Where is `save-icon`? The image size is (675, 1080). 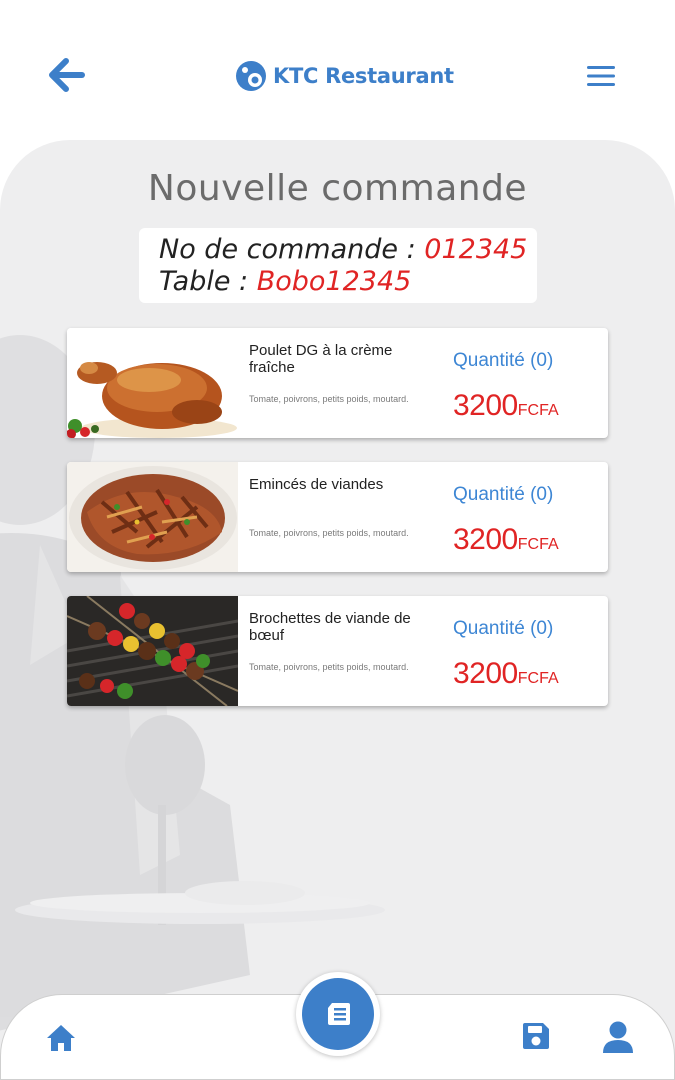
save-icon is located at coordinates (536, 1036).